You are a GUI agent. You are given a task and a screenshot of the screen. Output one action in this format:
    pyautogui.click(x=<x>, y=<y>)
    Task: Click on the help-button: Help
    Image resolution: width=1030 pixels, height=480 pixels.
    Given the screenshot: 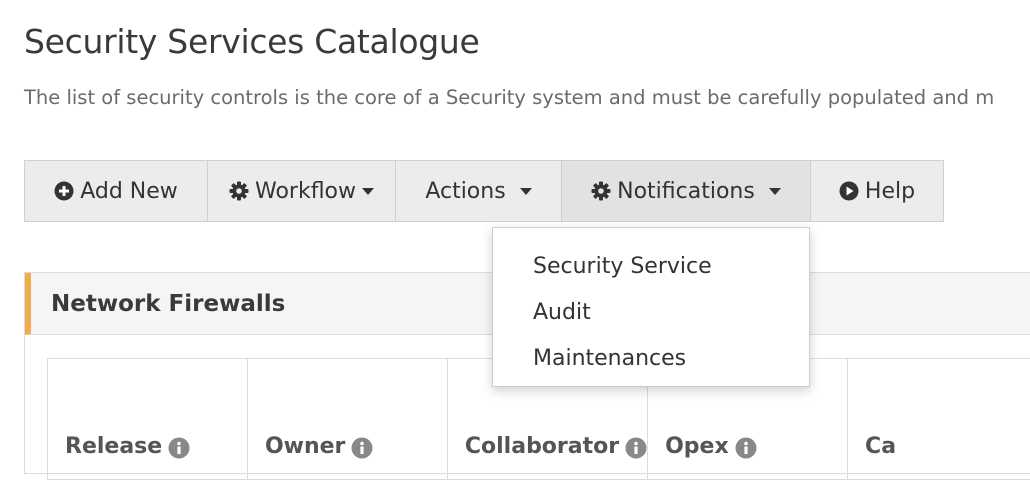 What is the action you would take?
    pyautogui.click(x=877, y=191)
    